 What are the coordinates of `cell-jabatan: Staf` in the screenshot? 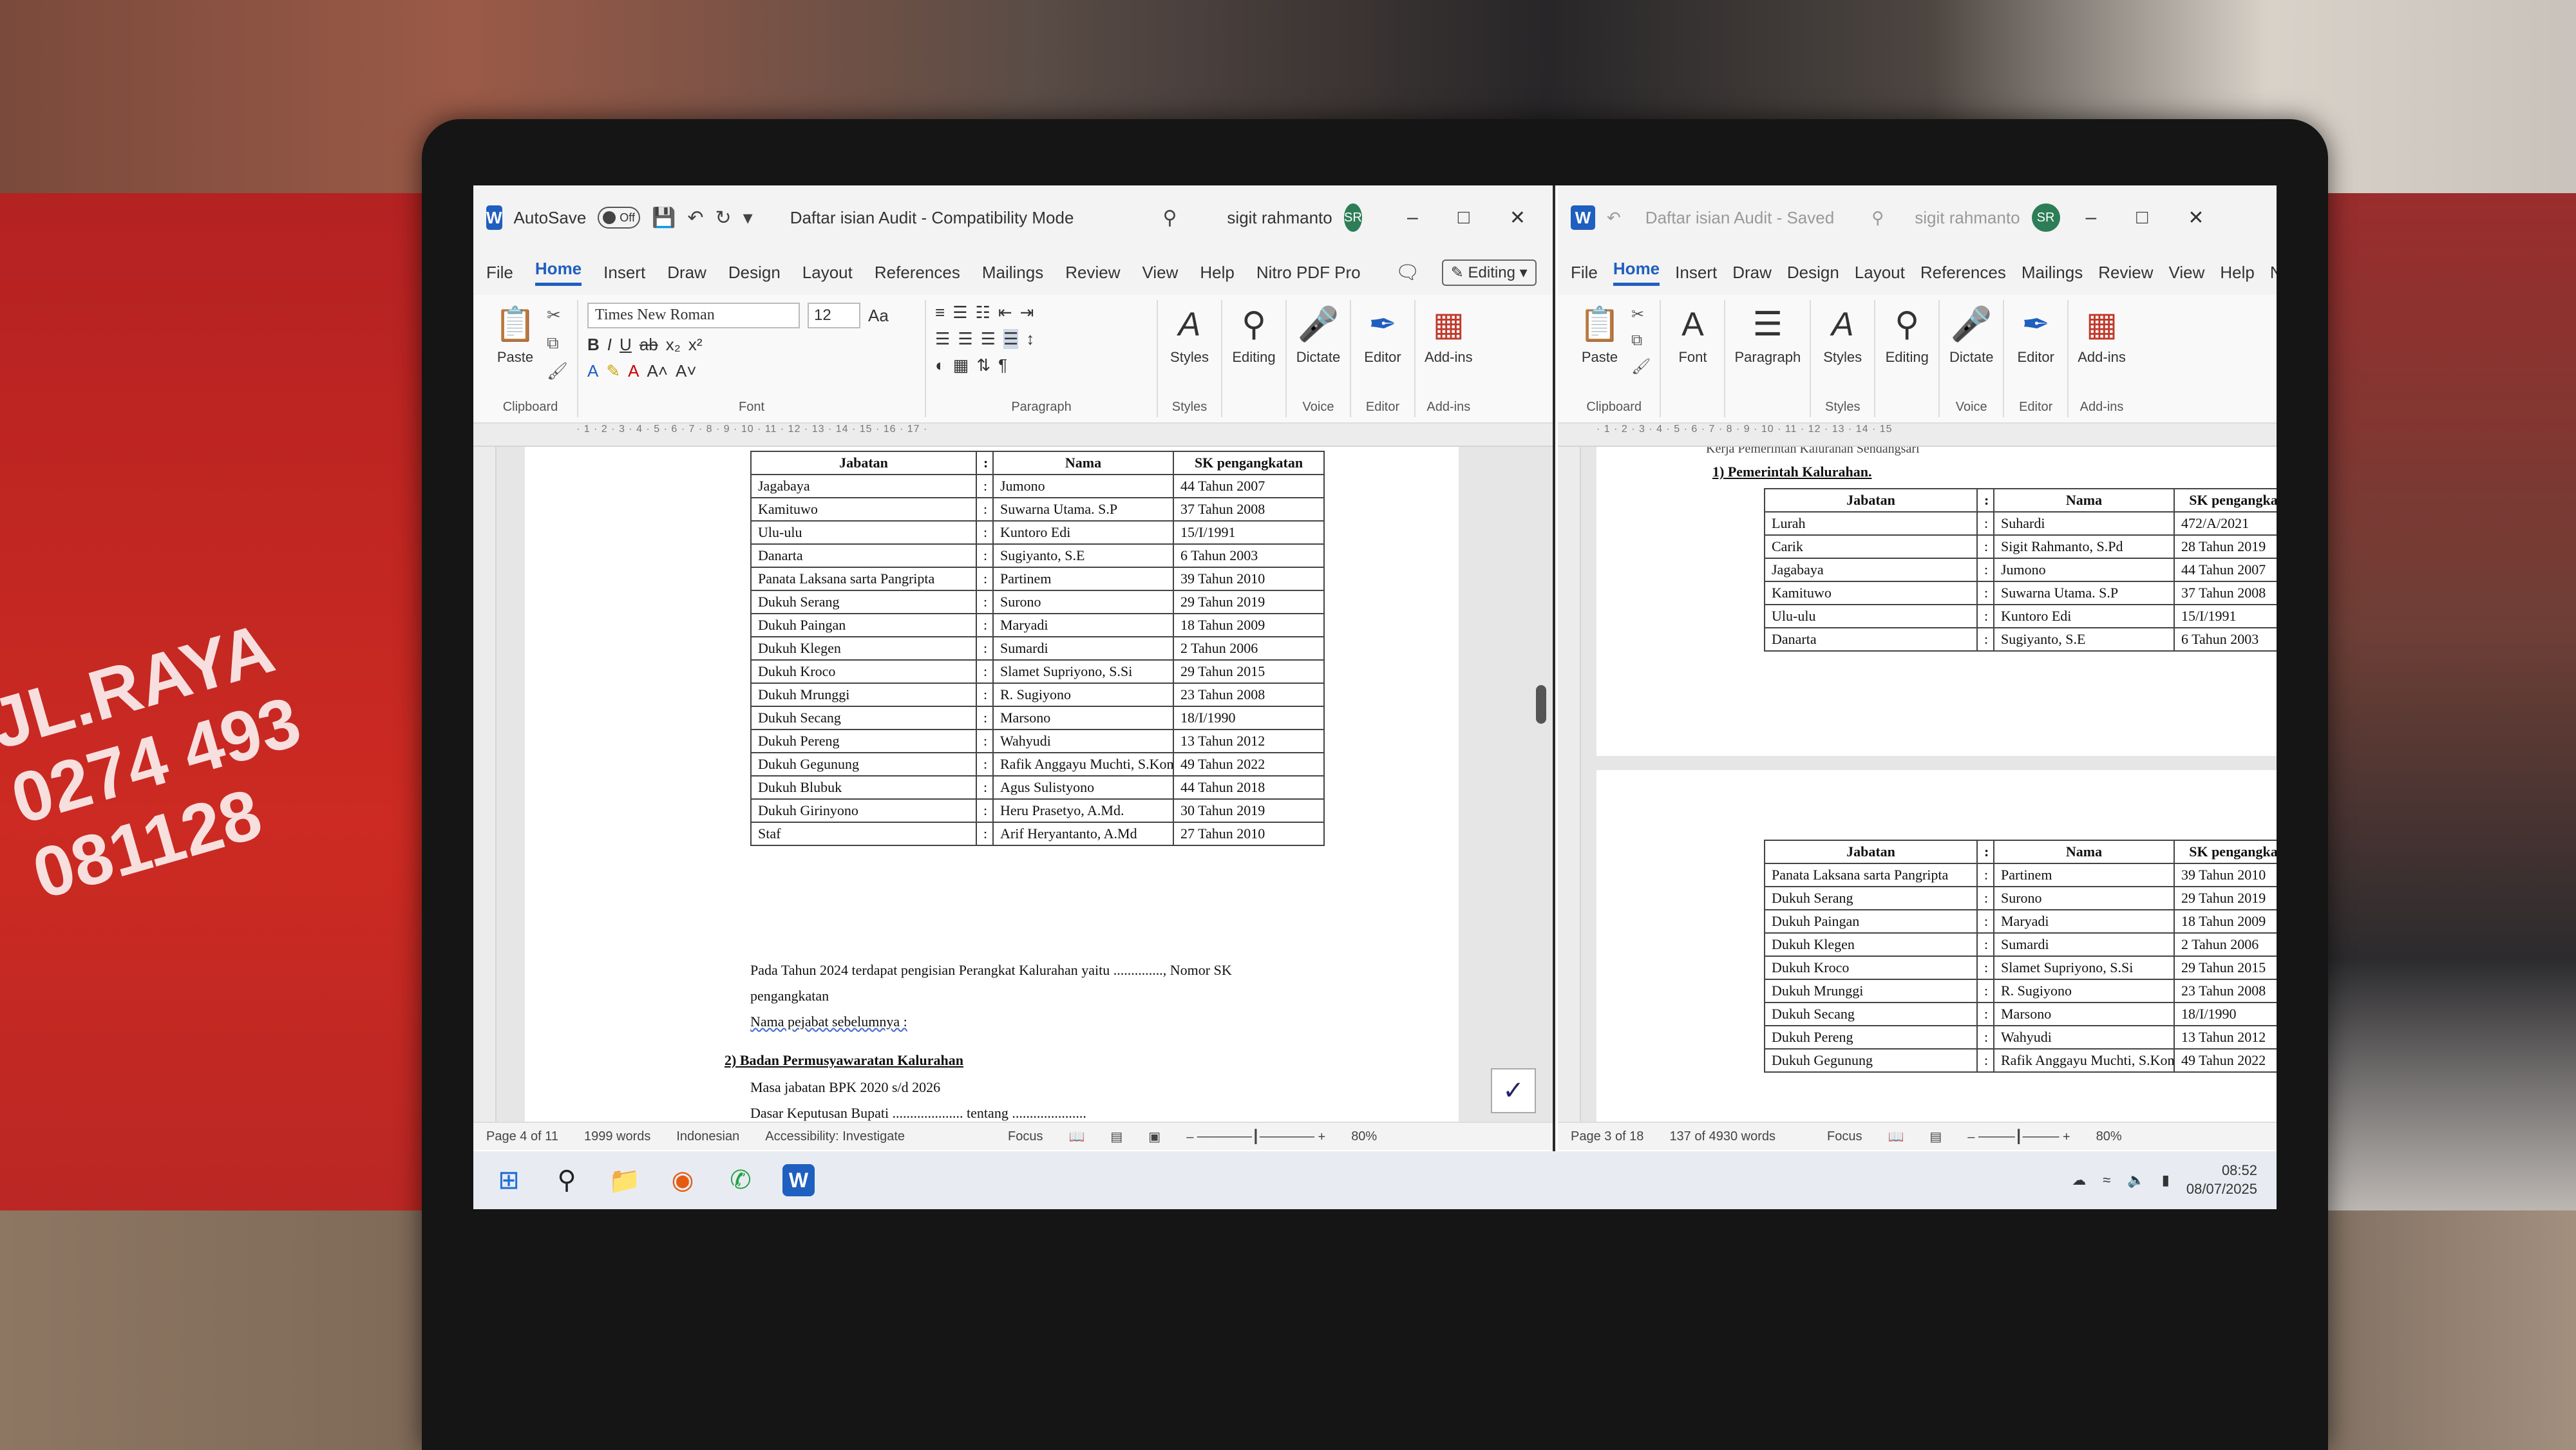 It's located at (863, 834).